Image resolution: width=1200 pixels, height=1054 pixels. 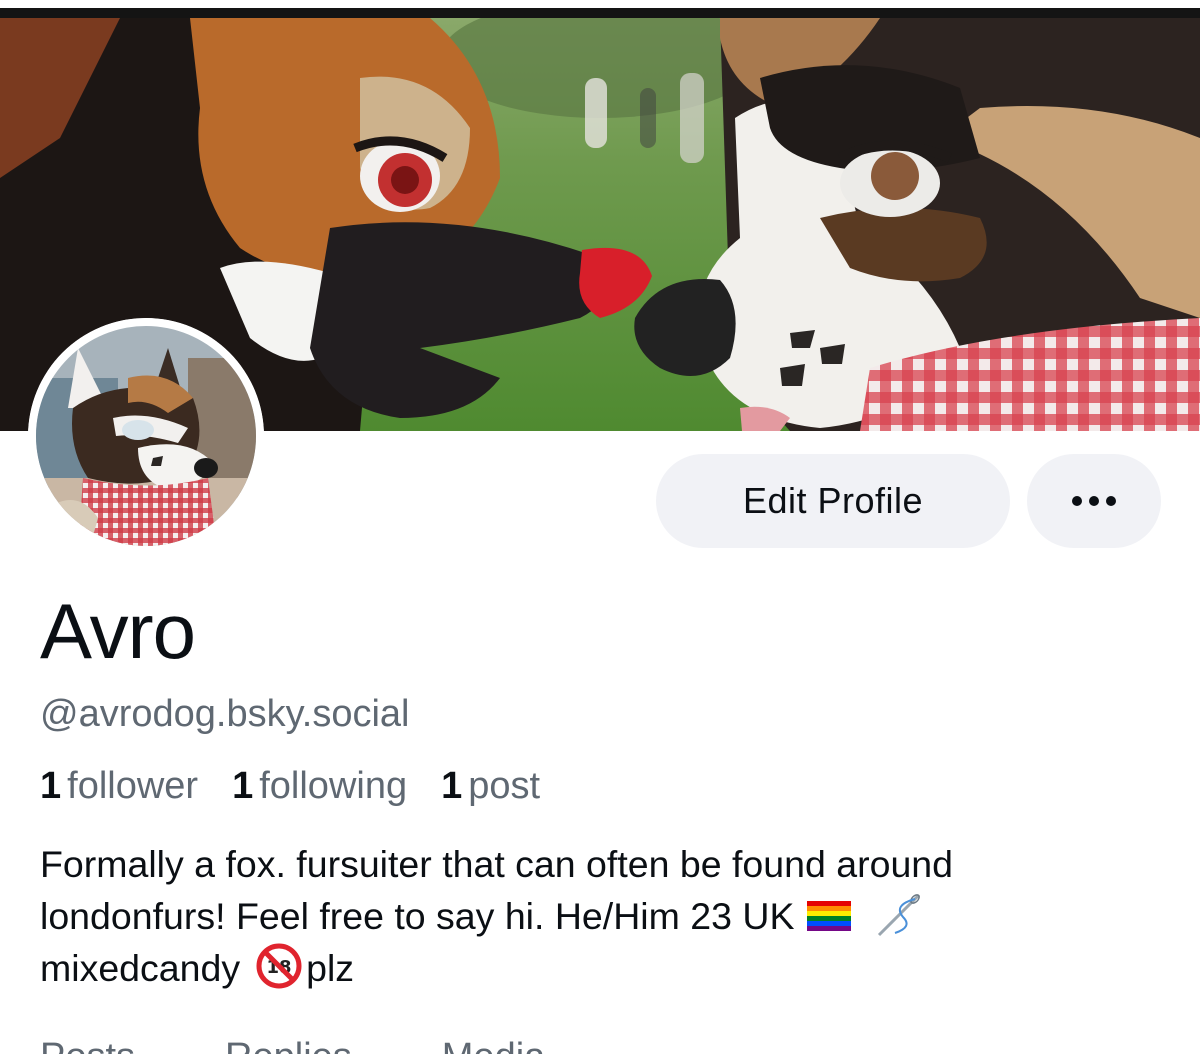 I want to click on profile-stats: 1 follower 1 following 1 post, so click(x=290, y=786).